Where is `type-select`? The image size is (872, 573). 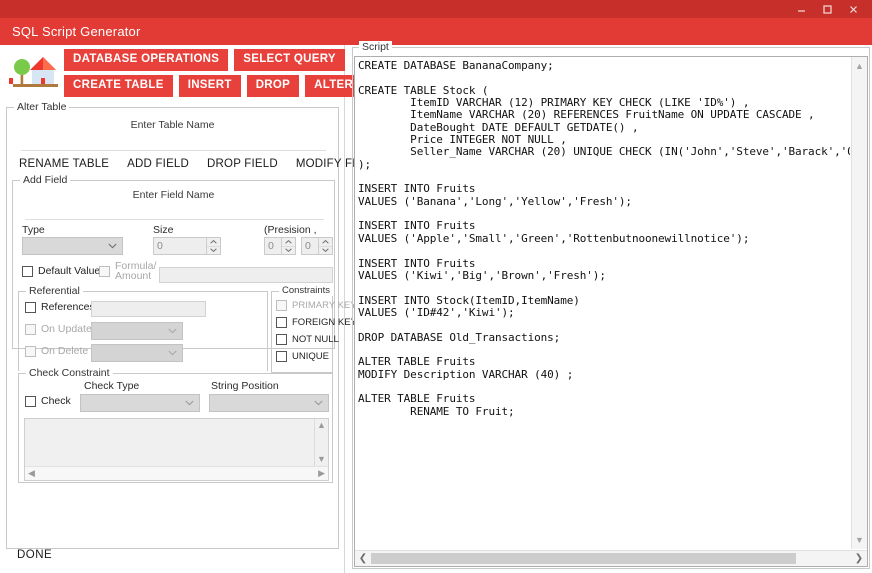 type-select is located at coordinates (72, 246).